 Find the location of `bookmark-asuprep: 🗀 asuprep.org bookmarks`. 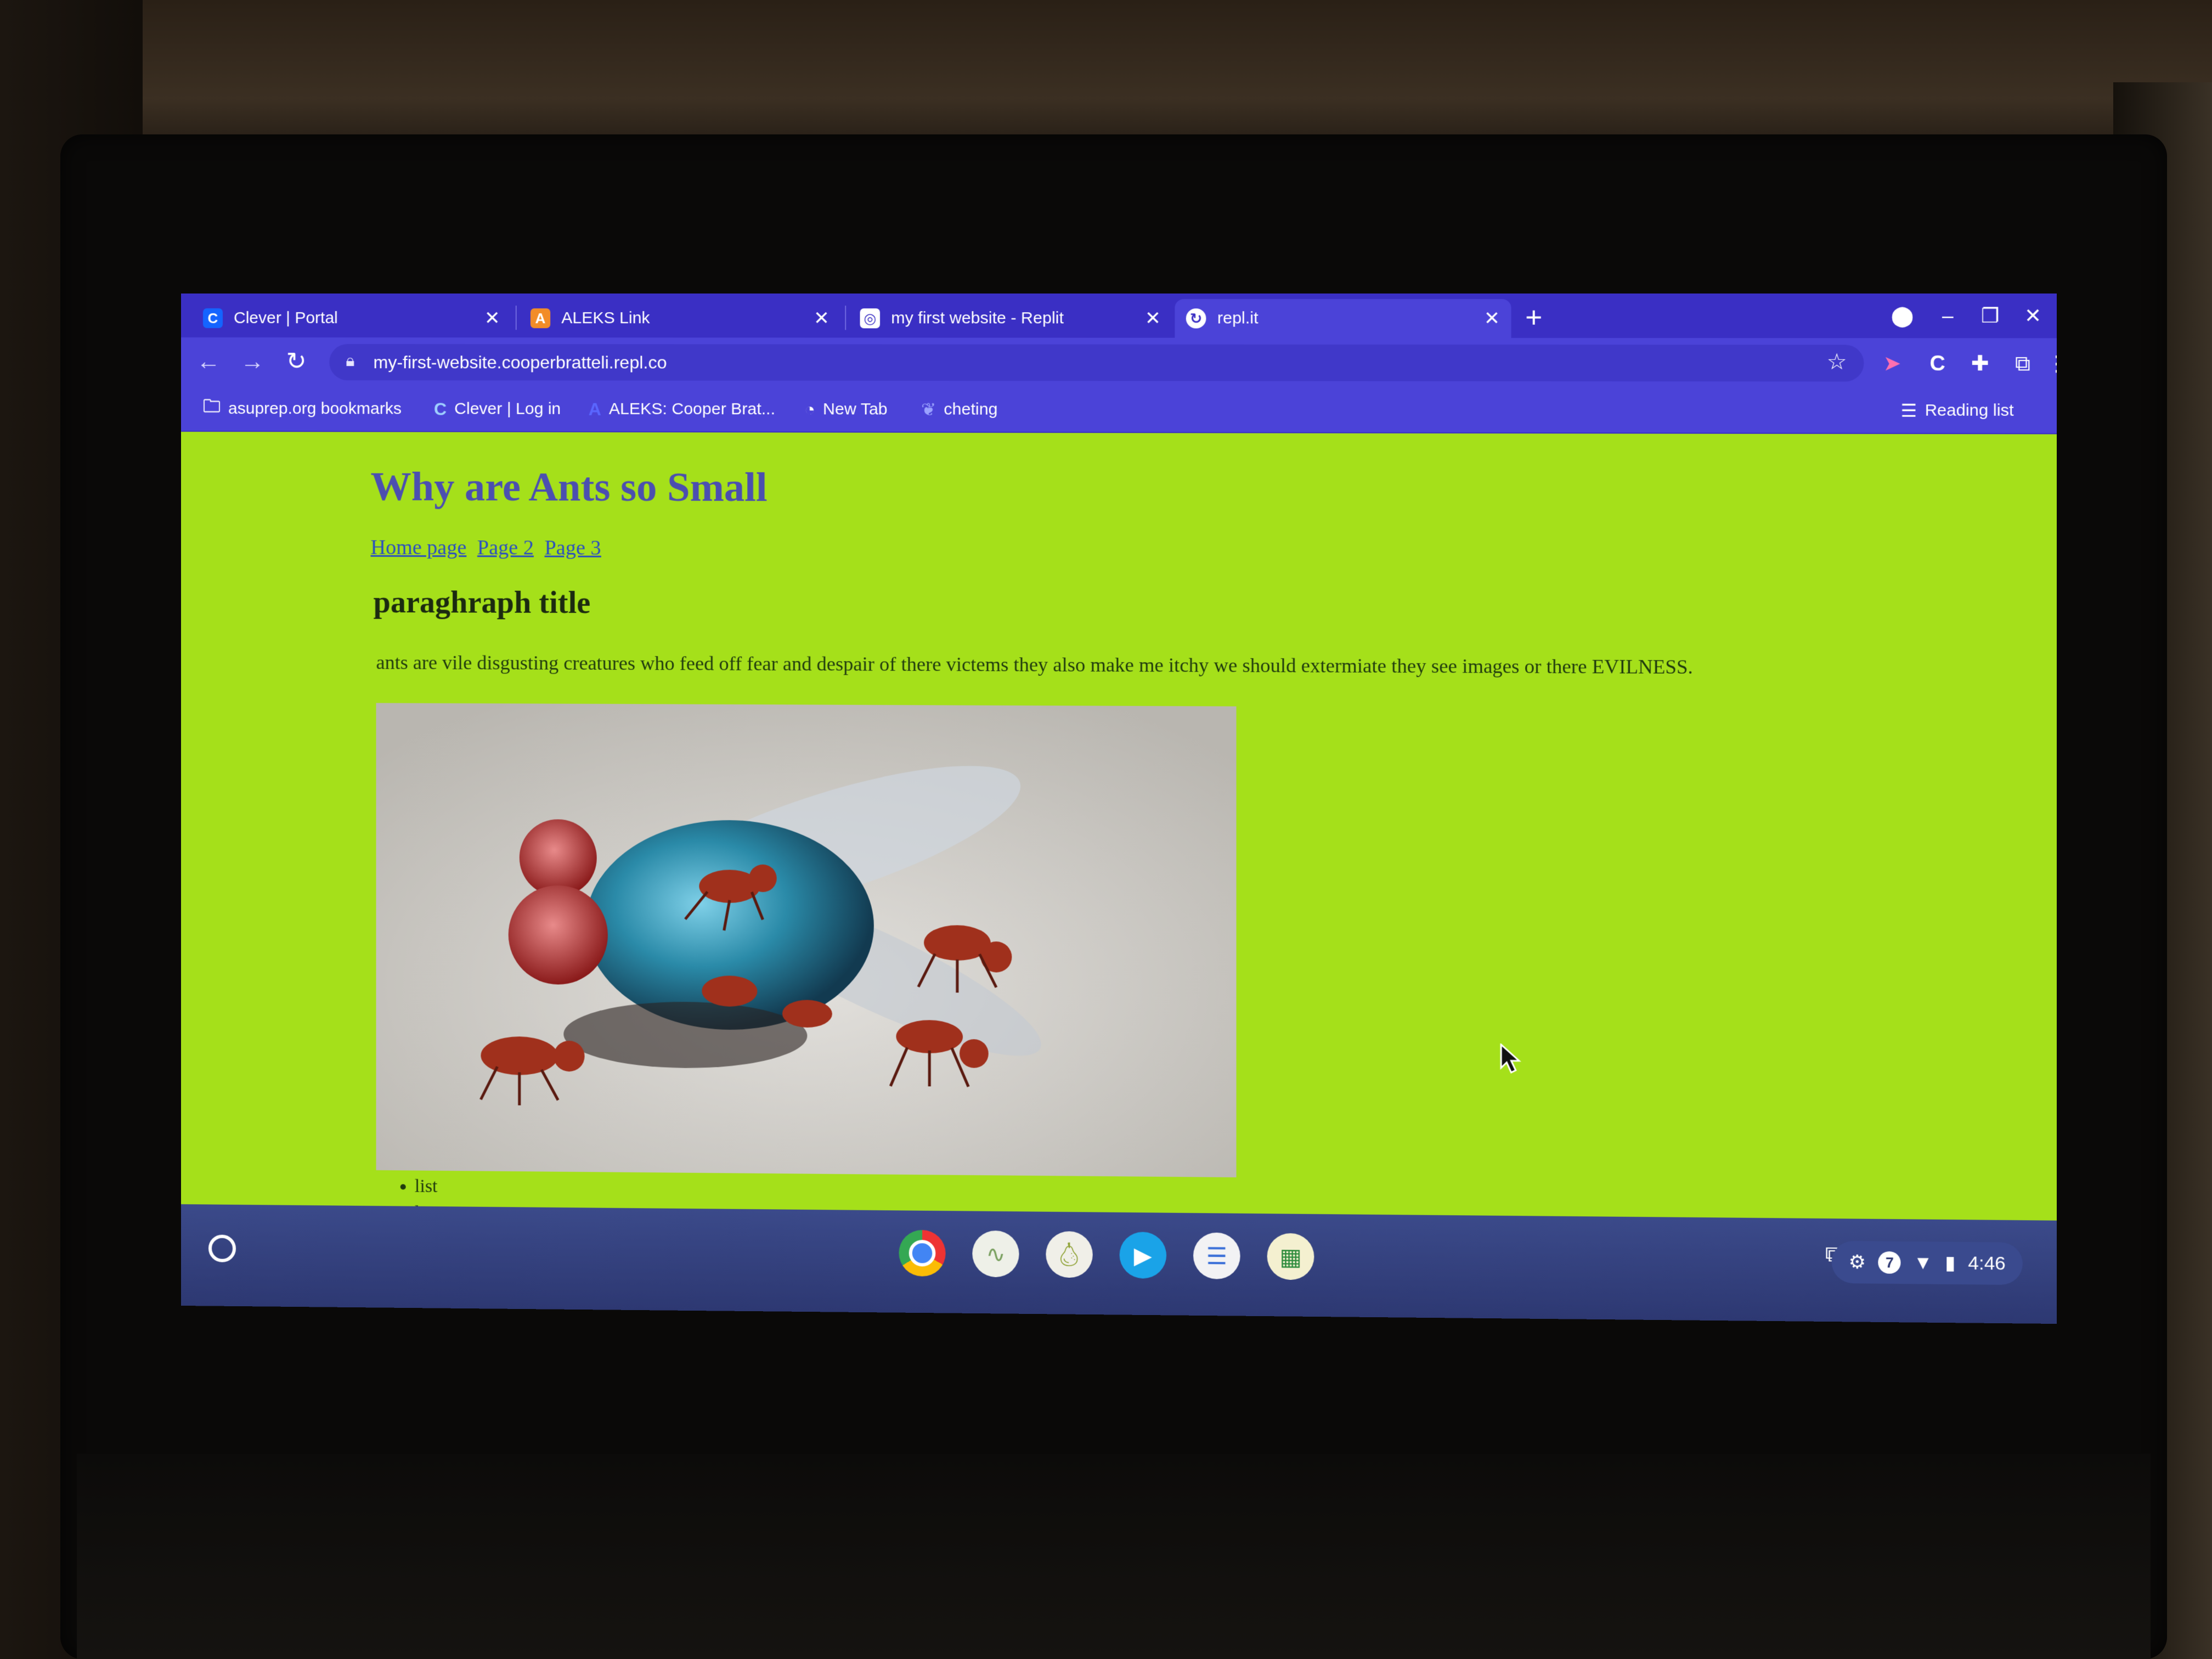

bookmark-asuprep: 🗀 asuprep.org bookmarks is located at coordinates (302, 409).